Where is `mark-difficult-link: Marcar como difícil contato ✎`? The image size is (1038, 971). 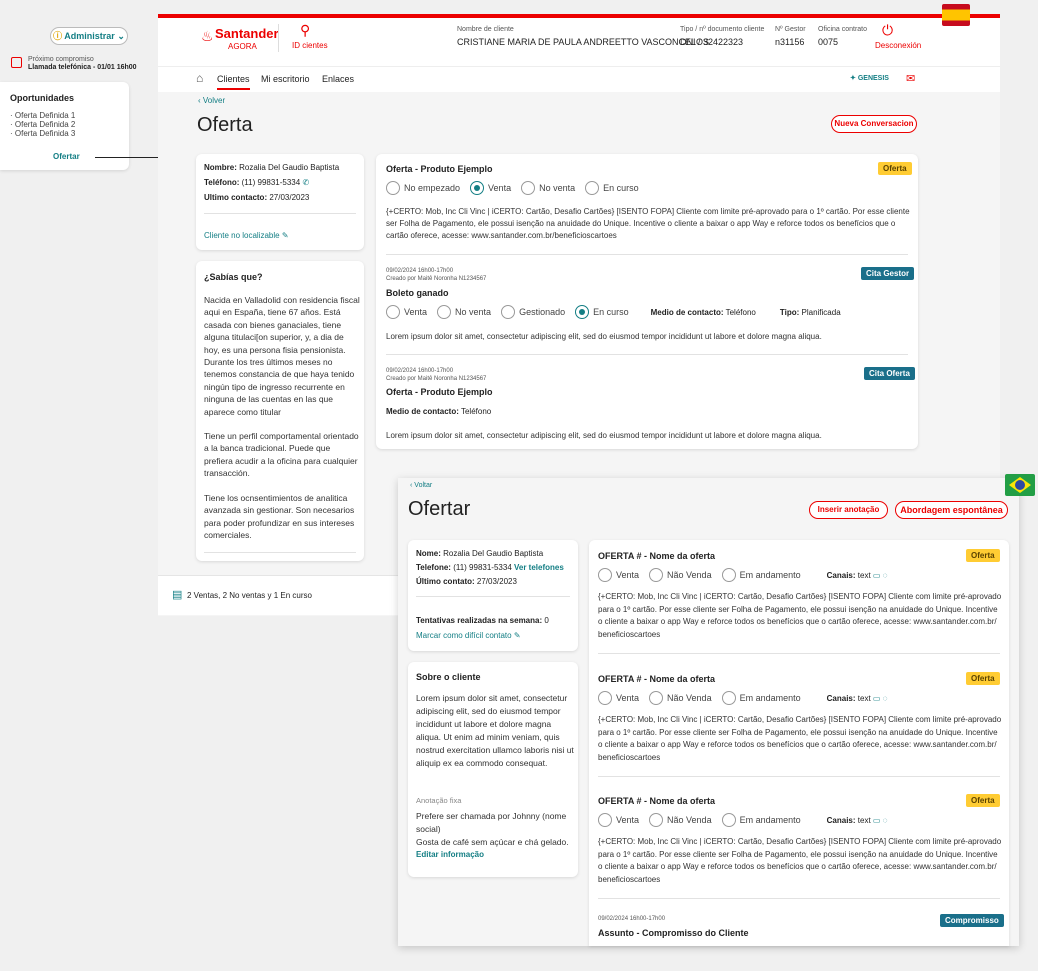
mark-difficult-link: Marcar como difícil contato ✎ is located at coordinates (468, 635).